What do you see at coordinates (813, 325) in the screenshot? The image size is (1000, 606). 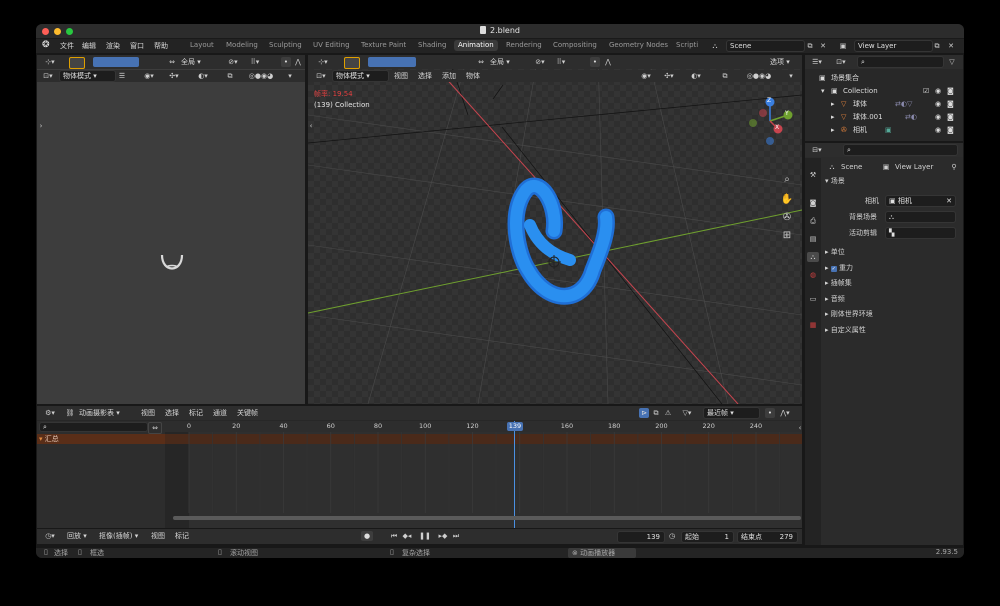 I see `texture-tab-icon: ▦` at bounding box center [813, 325].